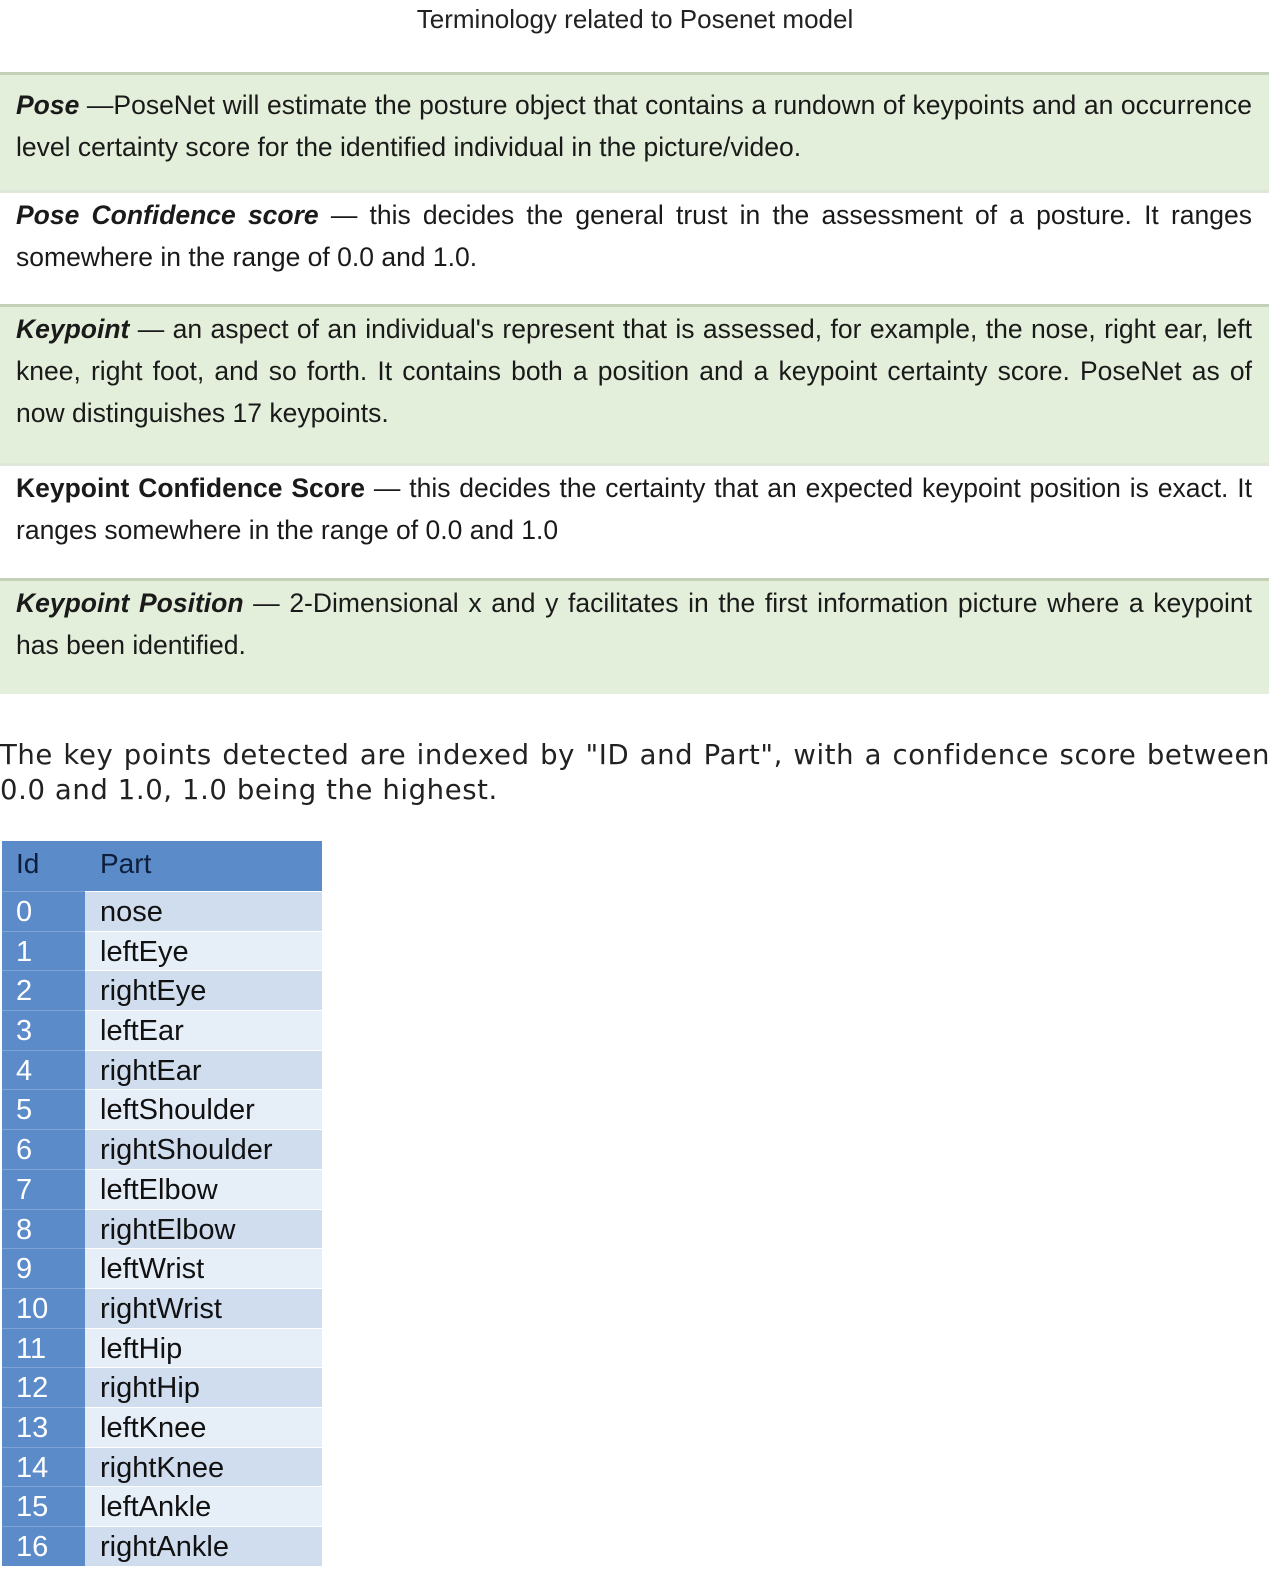  I want to click on table-row: 3 leftEar, so click(162, 1030).